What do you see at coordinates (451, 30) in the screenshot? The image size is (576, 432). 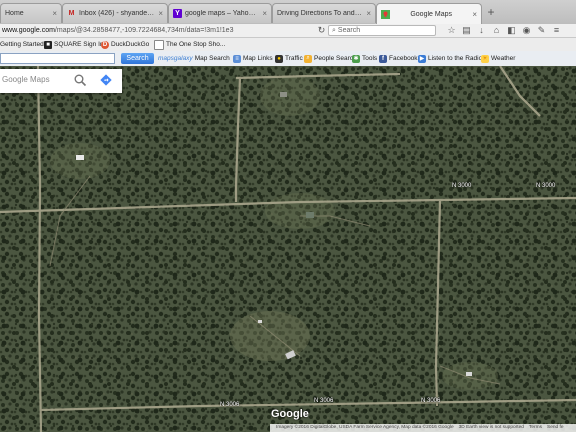 I see `bookmark-star-icon: ☆` at bounding box center [451, 30].